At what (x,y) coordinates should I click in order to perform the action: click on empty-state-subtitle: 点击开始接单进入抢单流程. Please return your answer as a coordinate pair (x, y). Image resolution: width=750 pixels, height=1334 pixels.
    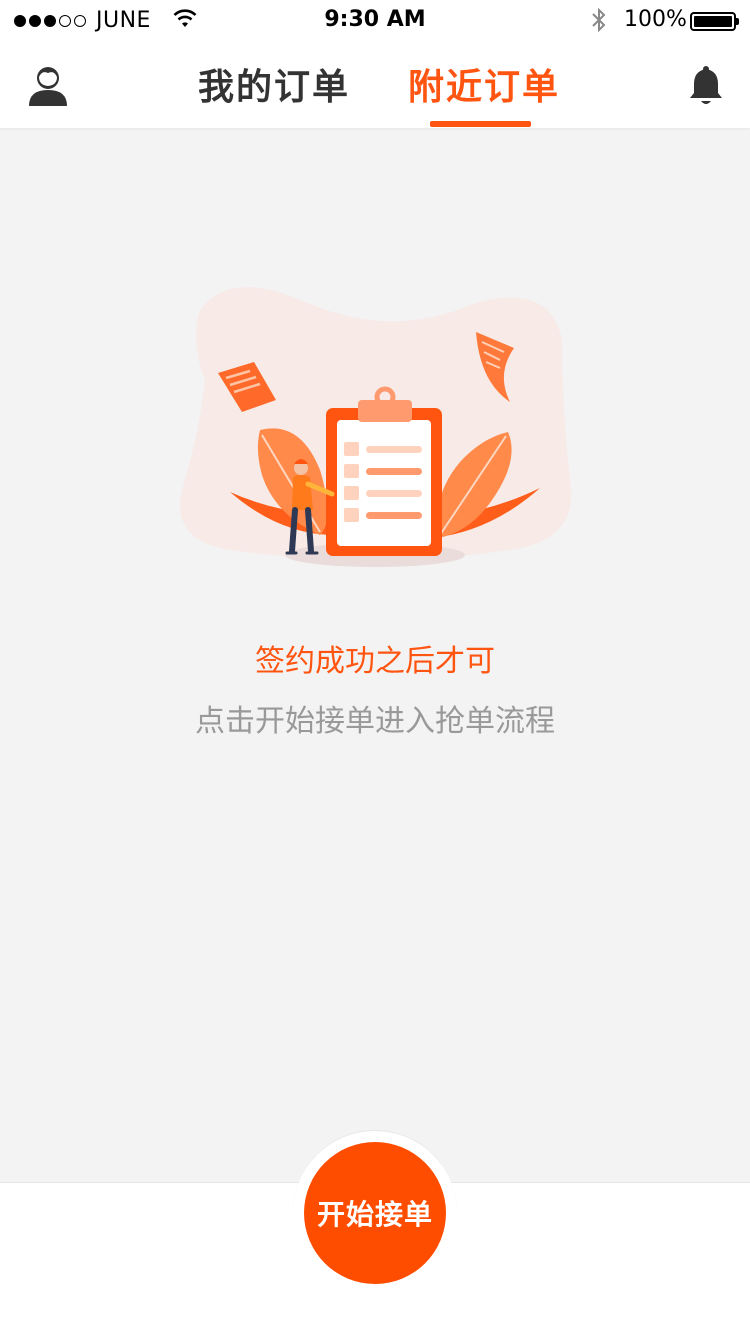
    Looking at the image, I should click on (375, 721).